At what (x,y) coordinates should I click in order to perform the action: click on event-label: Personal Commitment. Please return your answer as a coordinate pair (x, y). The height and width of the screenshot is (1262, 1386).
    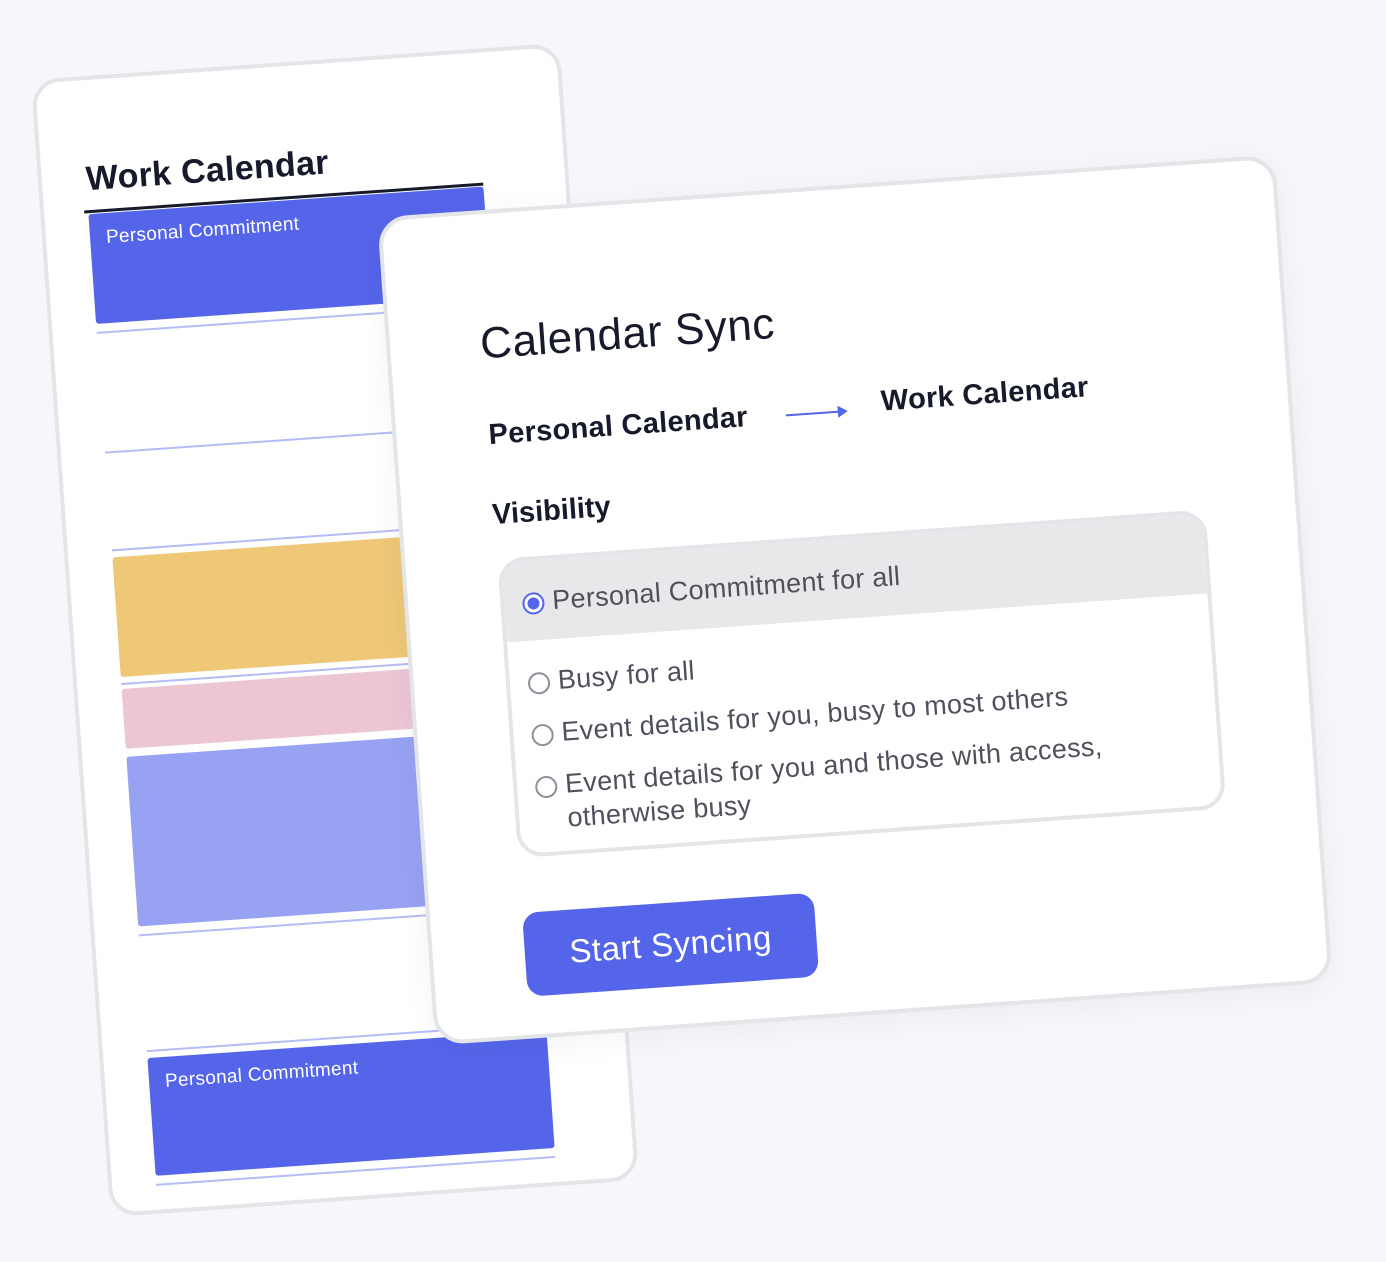
    Looking at the image, I should click on (261, 1074).